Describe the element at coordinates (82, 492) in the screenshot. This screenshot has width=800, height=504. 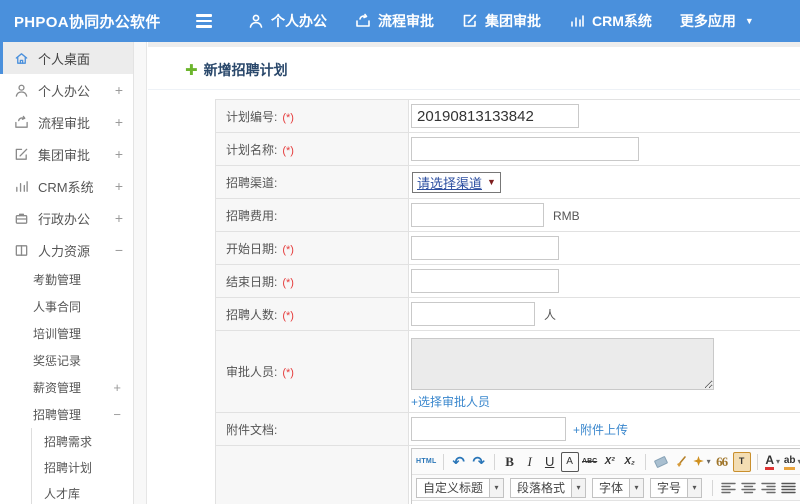
I see `sidebar-item-talent-pool: 人才库` at that location.